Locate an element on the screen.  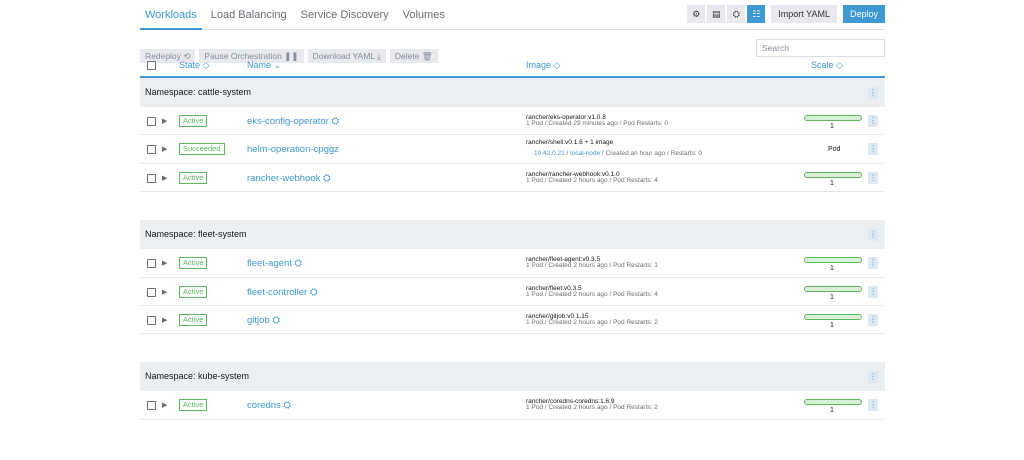
workload-name-link: fleet-agent ⛭ is located at coordinates (274, 263).